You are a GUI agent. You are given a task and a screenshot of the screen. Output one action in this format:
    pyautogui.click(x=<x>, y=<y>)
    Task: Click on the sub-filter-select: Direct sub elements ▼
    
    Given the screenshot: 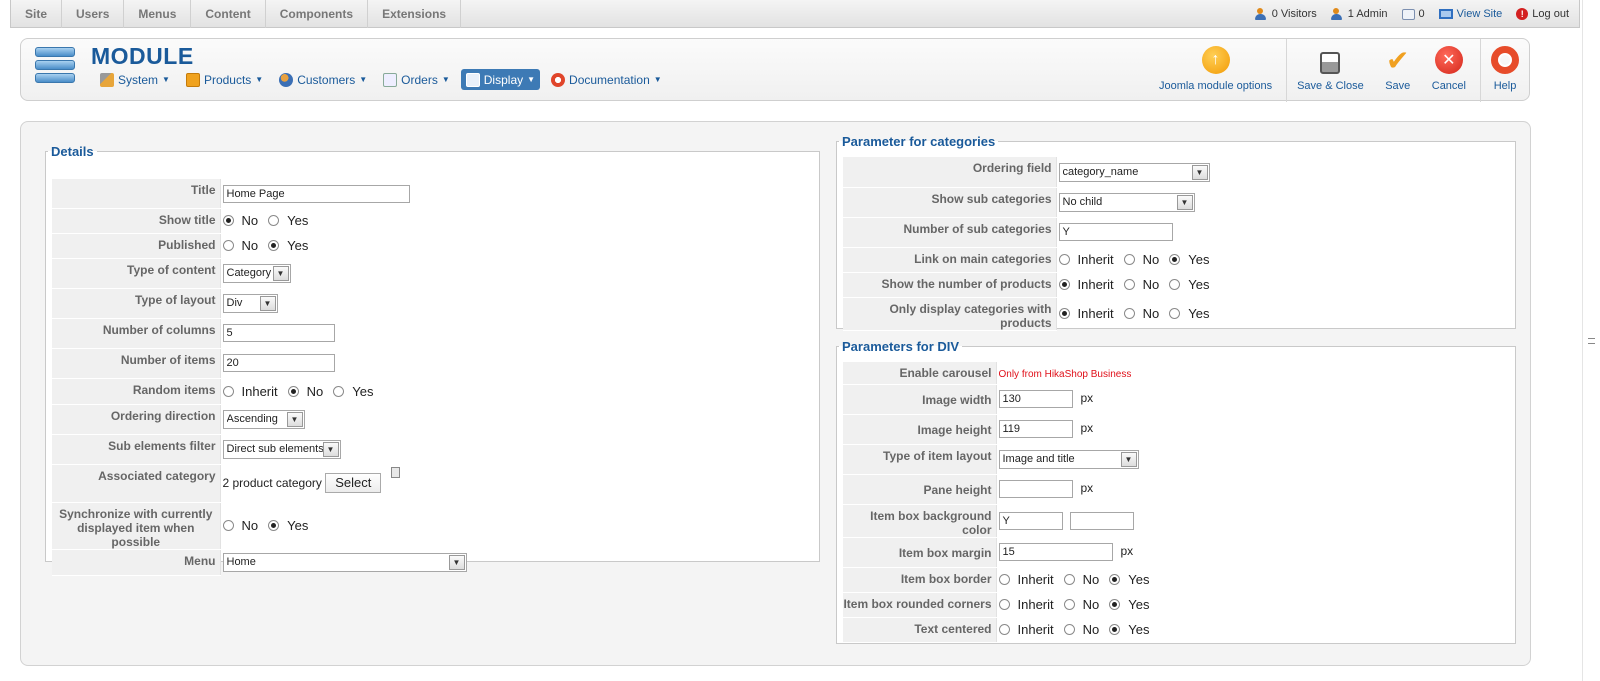 What is the action you would take?
    pyautogui.click(x=281, y=449)
    